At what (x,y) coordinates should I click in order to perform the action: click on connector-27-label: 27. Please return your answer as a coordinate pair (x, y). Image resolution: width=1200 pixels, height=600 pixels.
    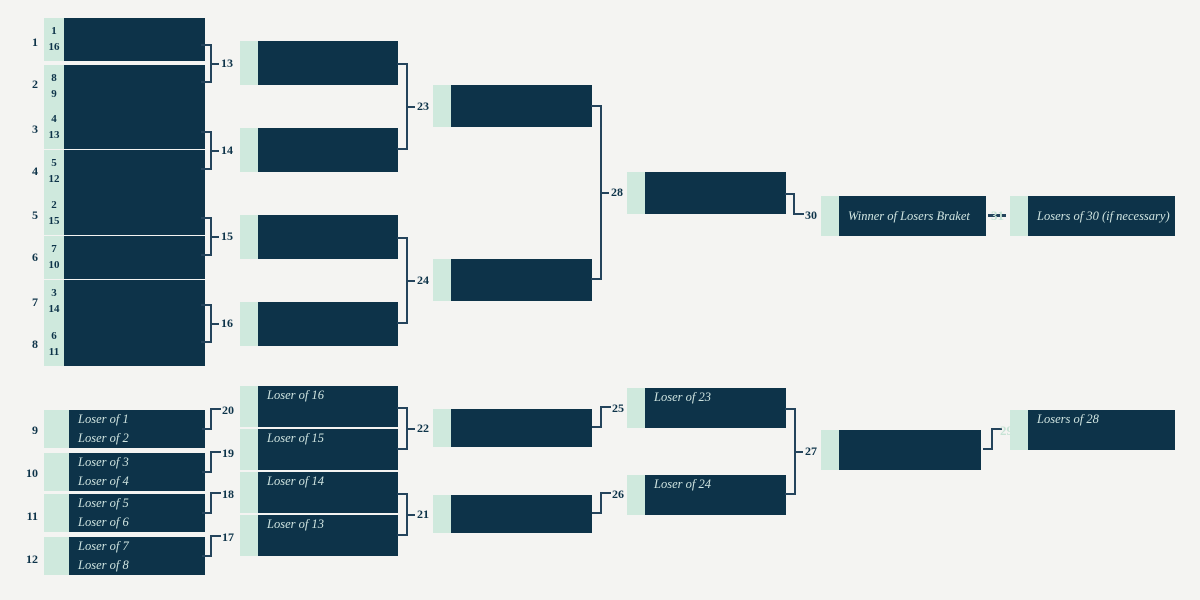
    Looking at the image, I should click on (811, 451).